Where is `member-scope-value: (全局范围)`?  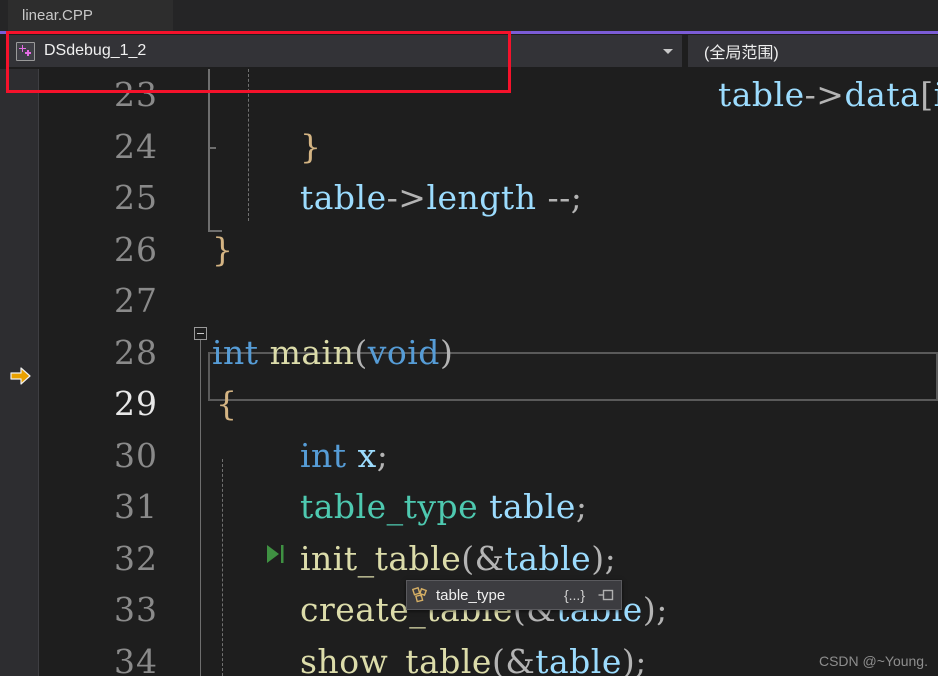 member-scope-value: (全局范围) is located at coordinates (741, 53).